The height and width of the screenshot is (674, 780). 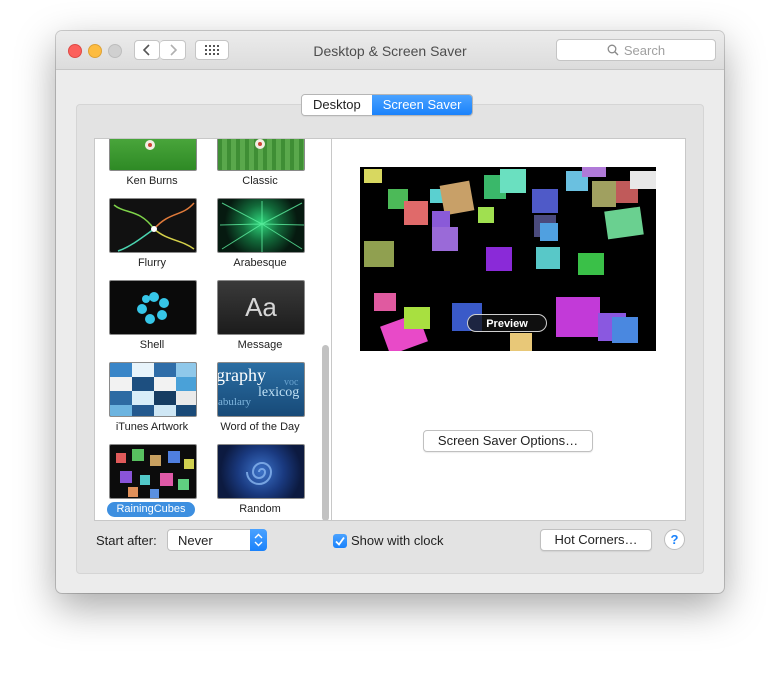 I want to click on classic-thumbnail, so click(x=261, y=155).